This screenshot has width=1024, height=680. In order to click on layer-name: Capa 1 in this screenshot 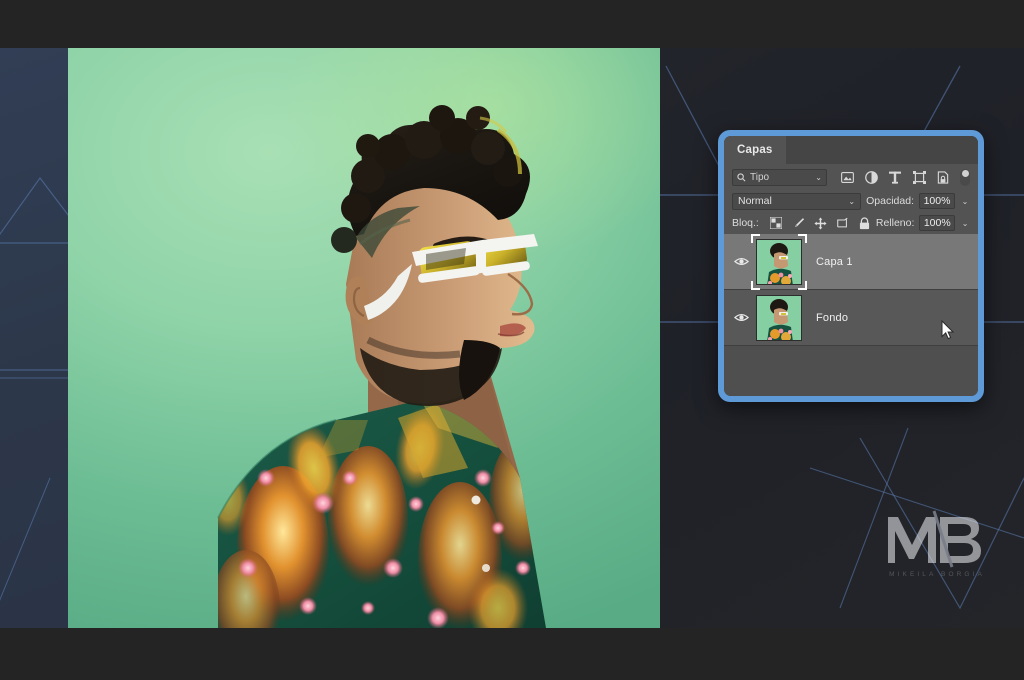, I will do `click(834, 261)`.